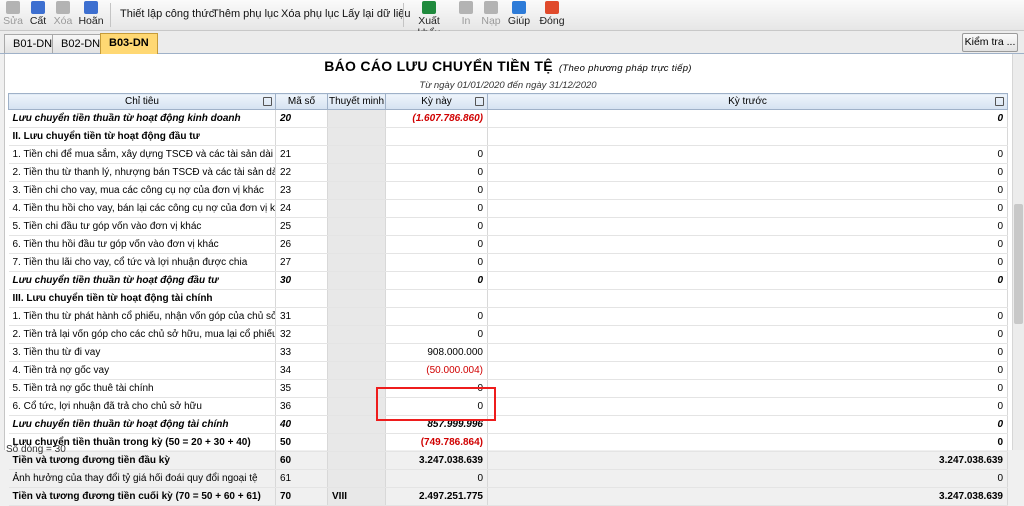 The height and width of the screenshot is (506, 1024). I want to click on refresh-button: Nạp, so click(491, 15).